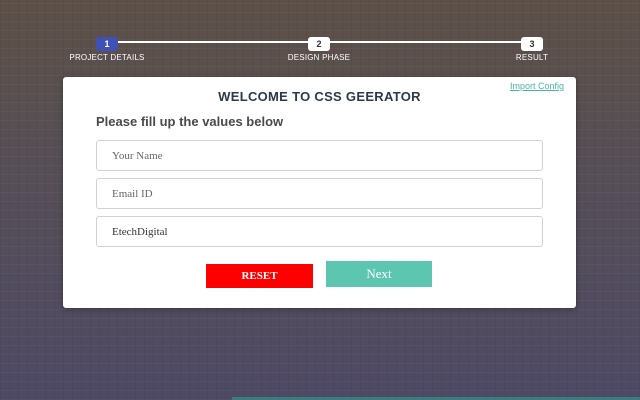  What do you see at coordinates (379, 274) in the screenshot?
I see `next-button: Next` at bounding box center [379, 274].